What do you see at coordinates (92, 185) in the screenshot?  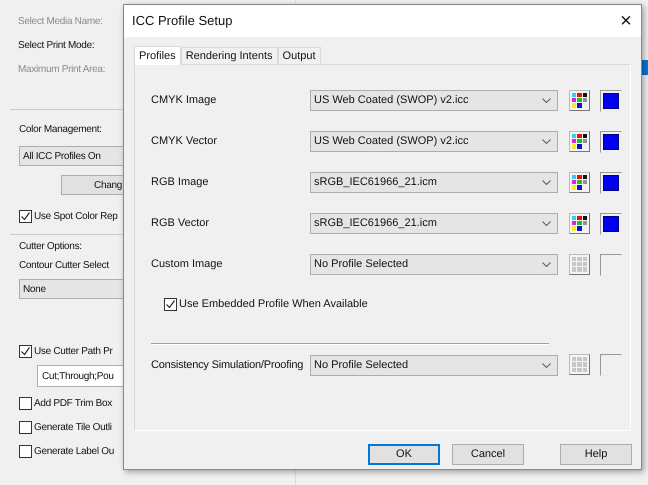 I see `change-button: Chang` at bounding box center [92, 185].